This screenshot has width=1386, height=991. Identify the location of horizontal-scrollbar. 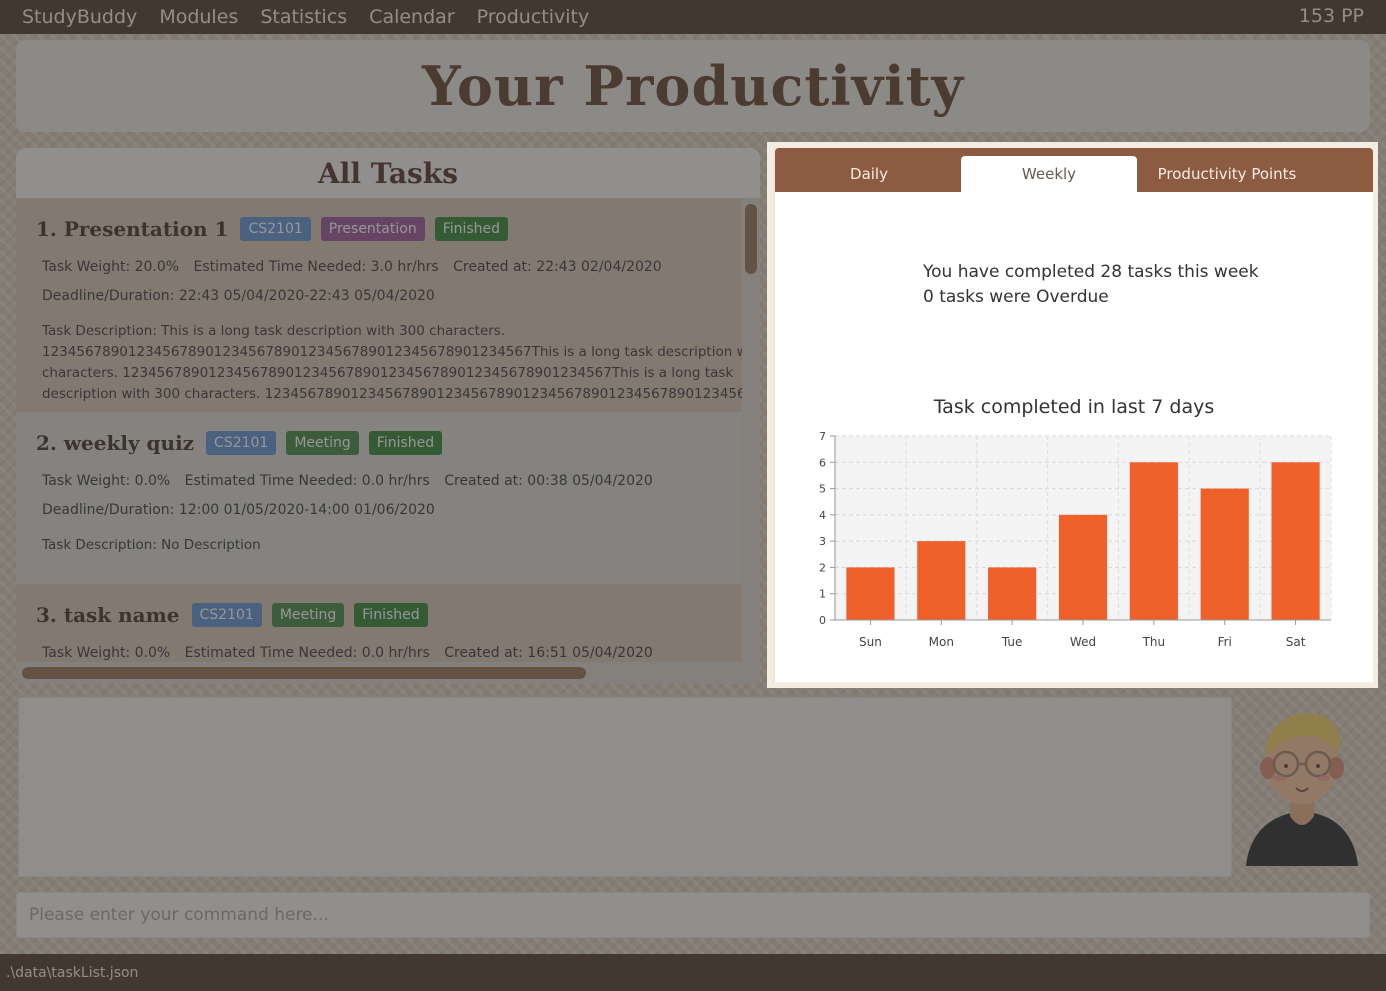
(379, 673).